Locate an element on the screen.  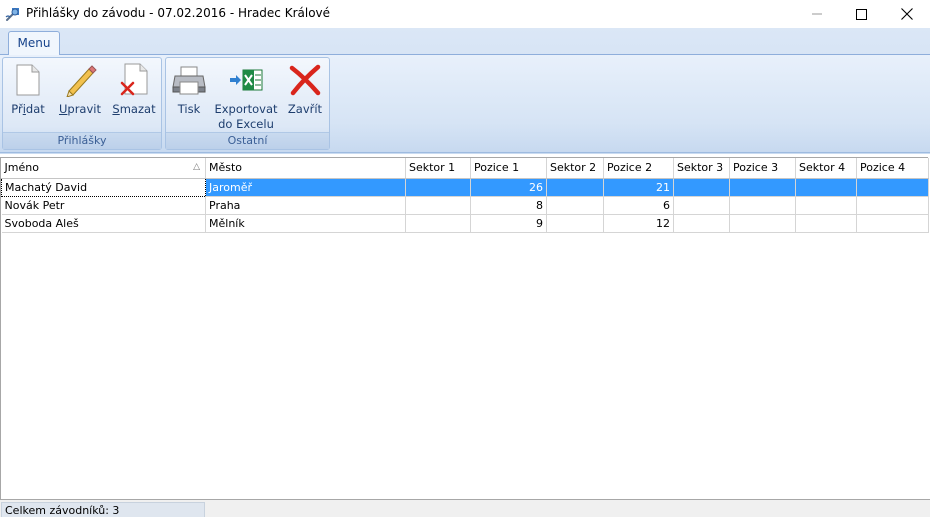
printer-icon is located at coordinates (189, 80).